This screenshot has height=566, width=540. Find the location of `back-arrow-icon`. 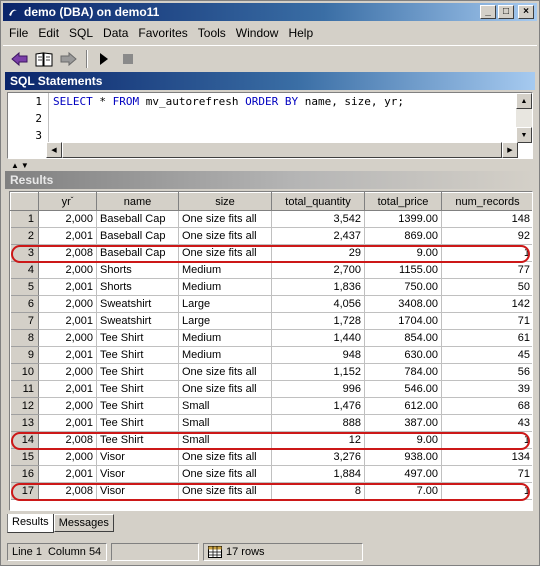

back-arrow-icon is located at coordinates (20, 59).